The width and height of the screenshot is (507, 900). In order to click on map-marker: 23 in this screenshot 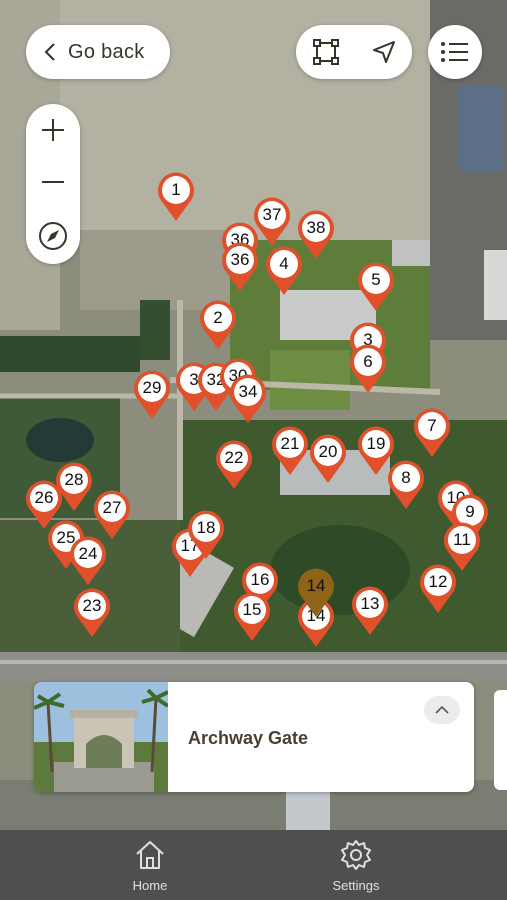, I will do `click(92, 612)`.